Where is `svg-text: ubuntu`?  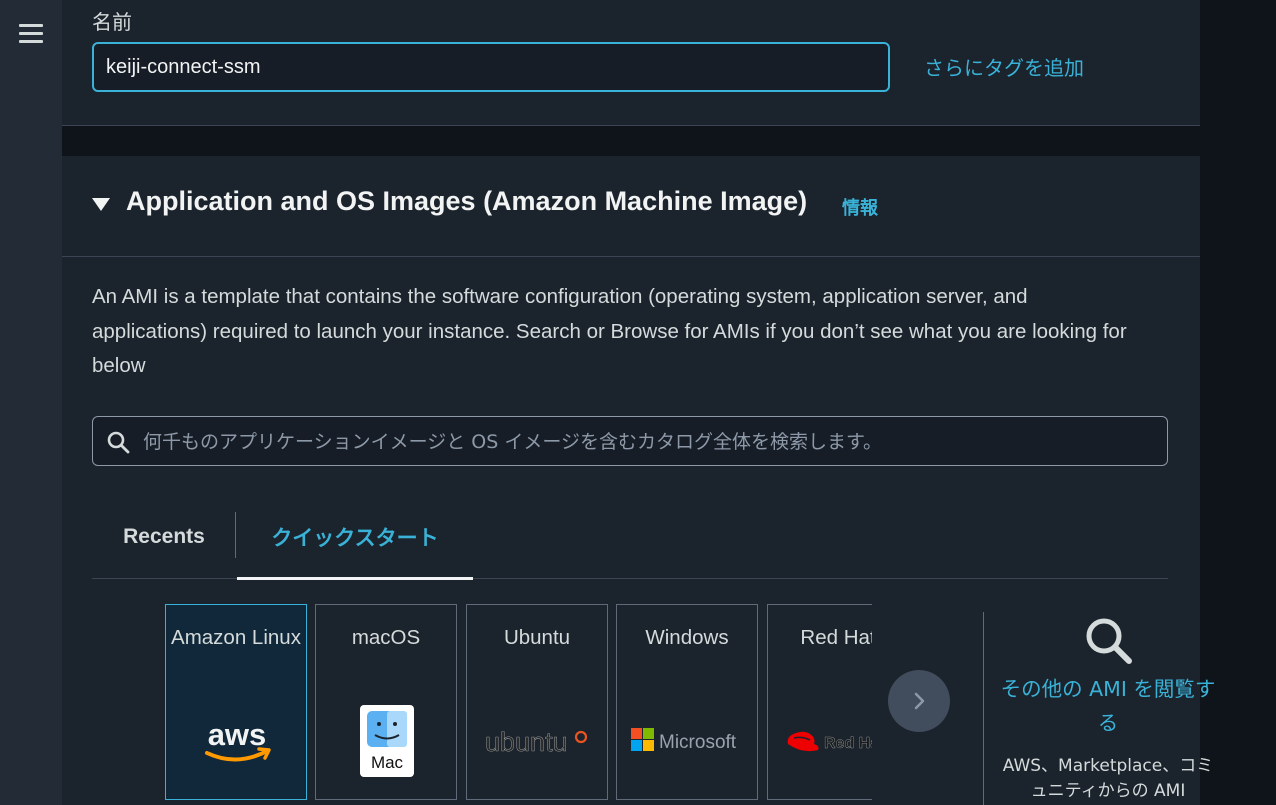
svg-text: ubuntu is located at coordinates (526, 742).